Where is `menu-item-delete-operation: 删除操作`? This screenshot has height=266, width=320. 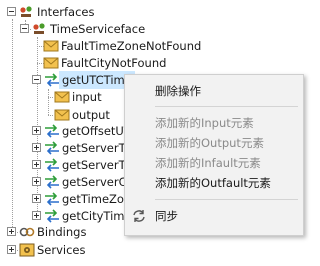 menu-item-delete-operation: 删除操作 is located at coordinates (214, 91).